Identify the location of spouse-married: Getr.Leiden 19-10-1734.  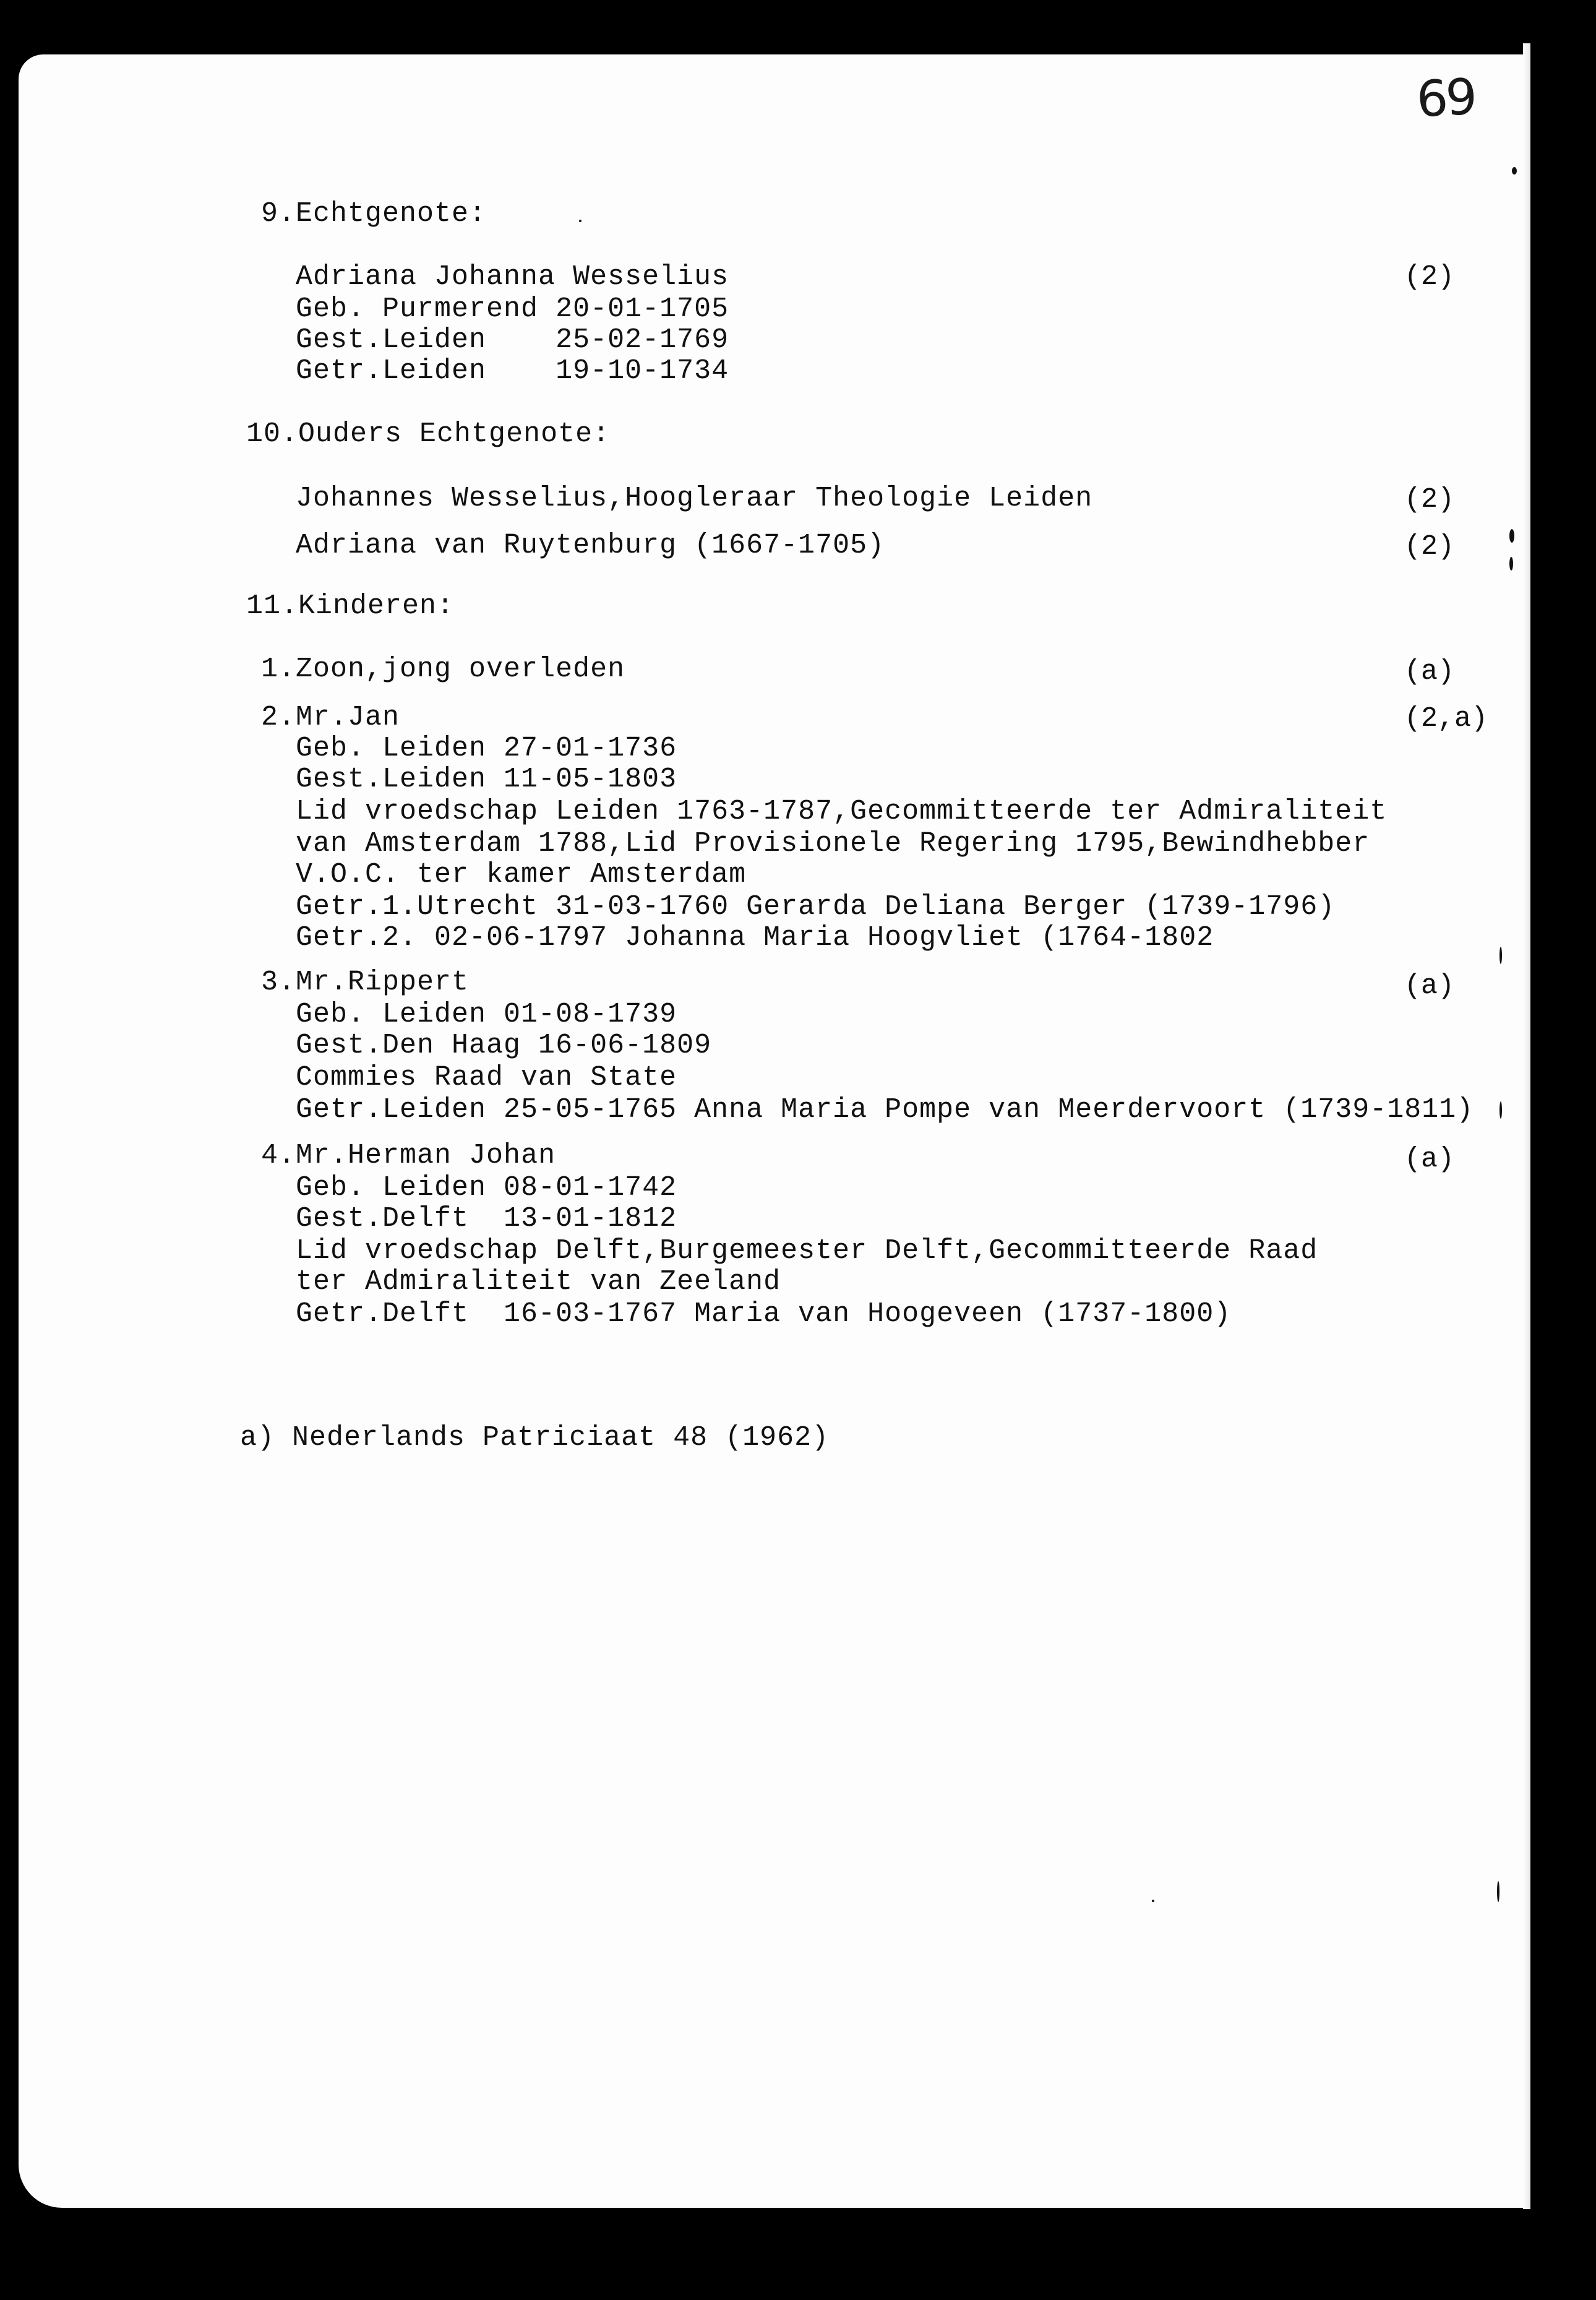
(512, 371).